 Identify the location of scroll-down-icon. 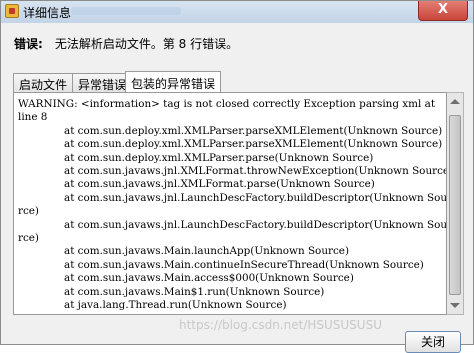
(455, 305).